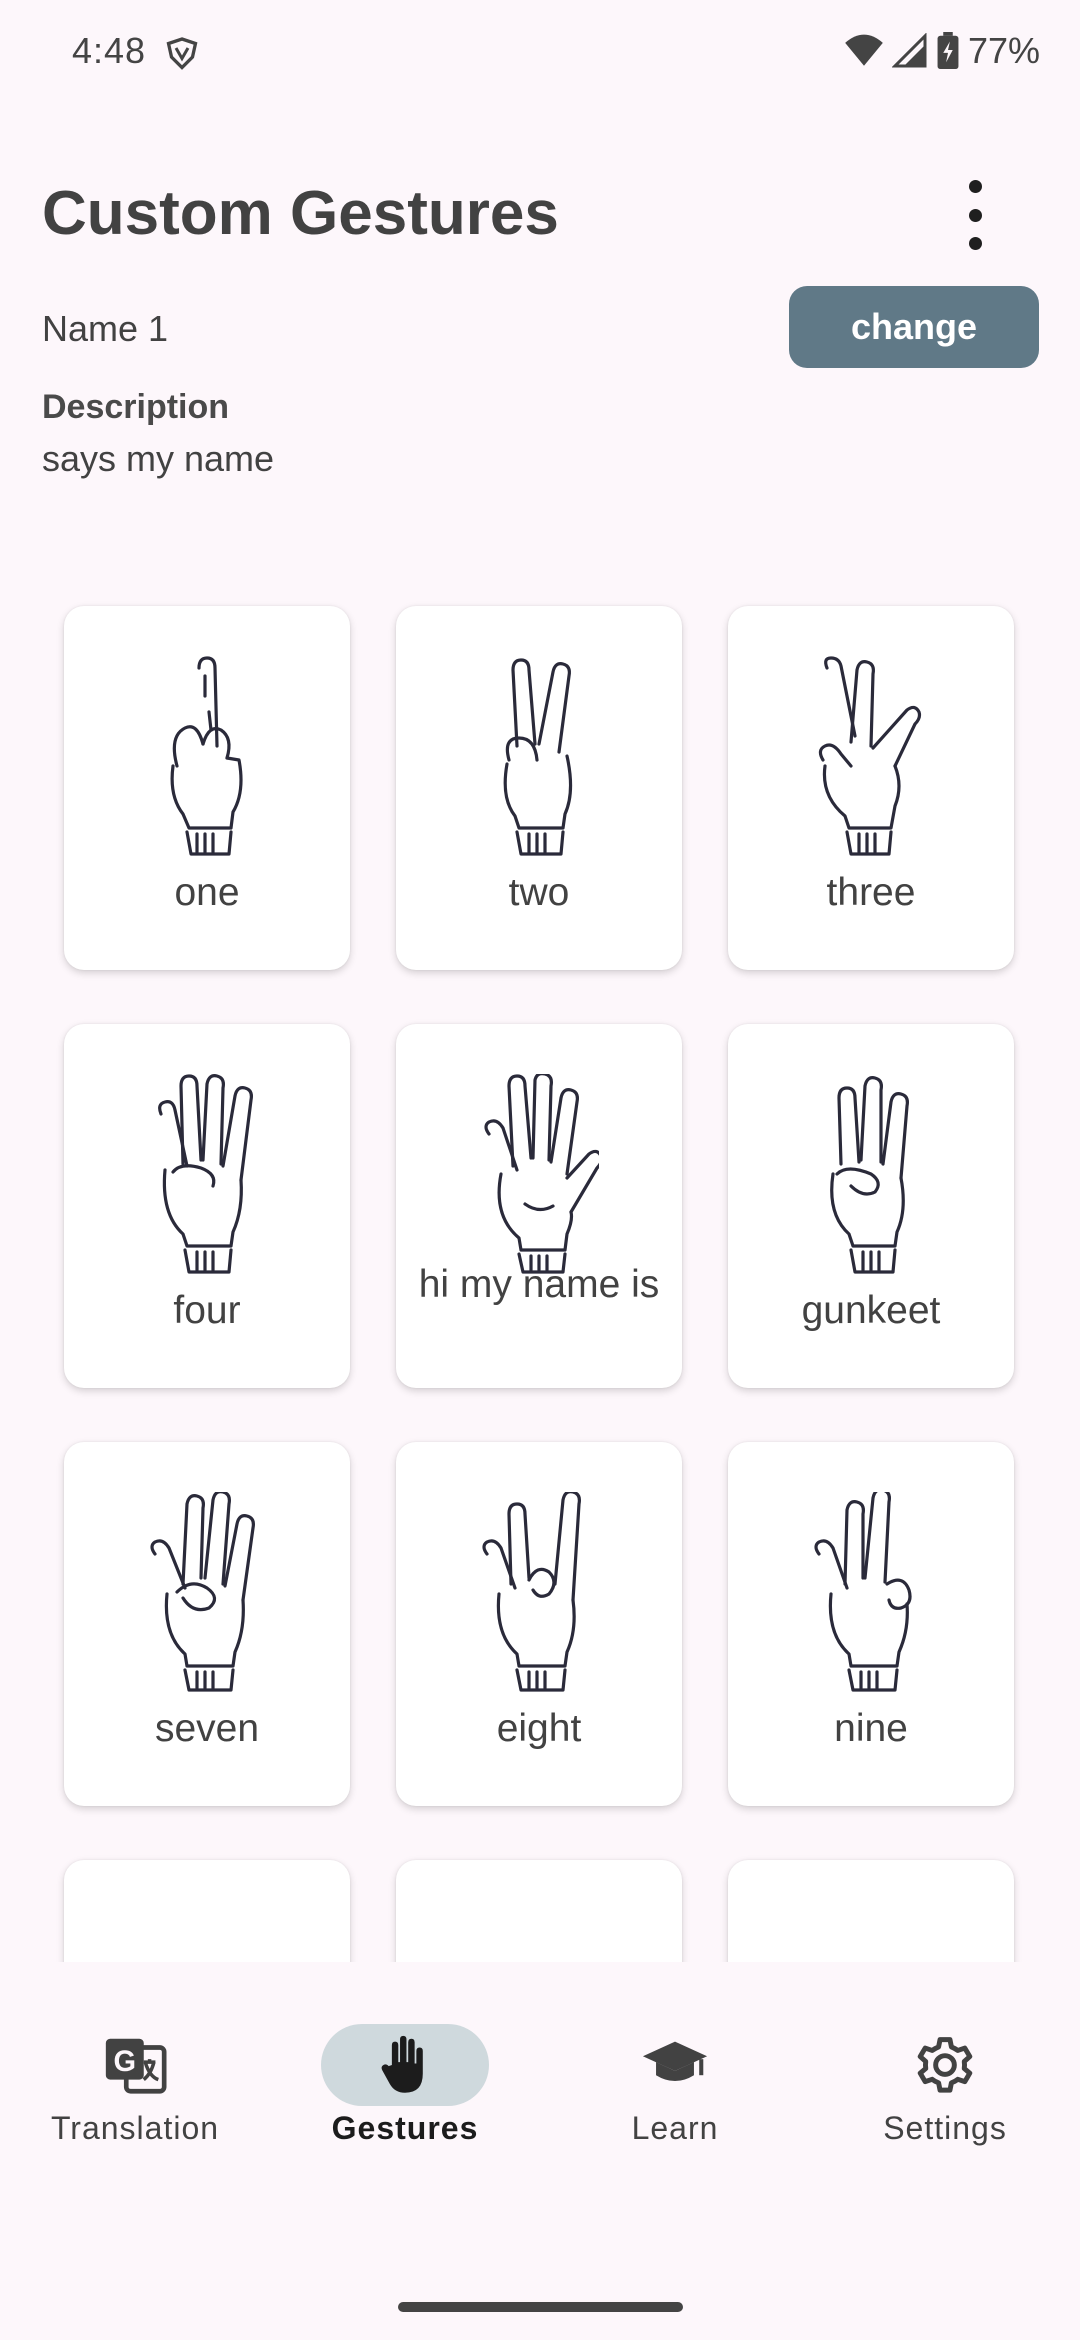 This screenshot has width=1080, height=2340. I want to click on two-finger-hand-icon, so click(538, 757).